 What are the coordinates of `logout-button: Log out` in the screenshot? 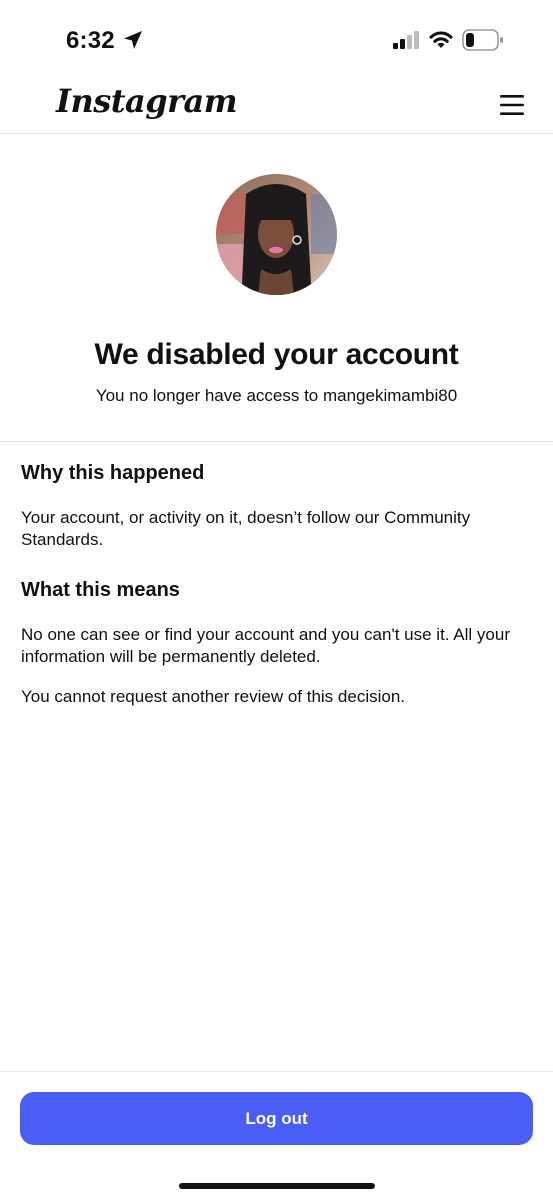 It's located at (276, 1118).